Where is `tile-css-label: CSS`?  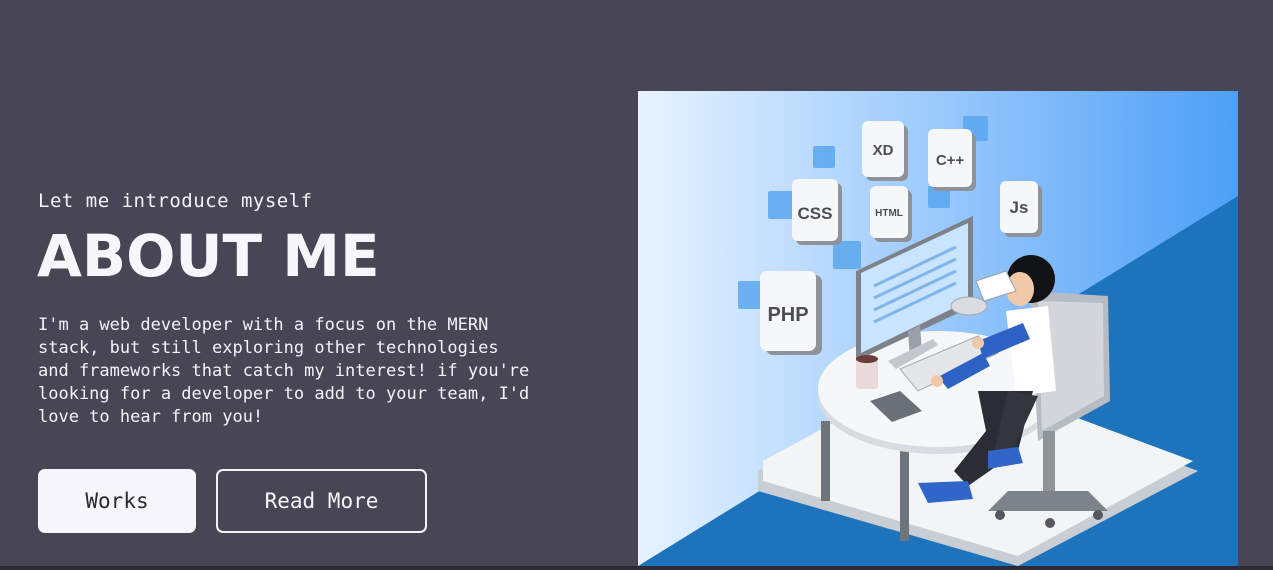
tile-css-label: CSS is located at coordinates (815, 213).